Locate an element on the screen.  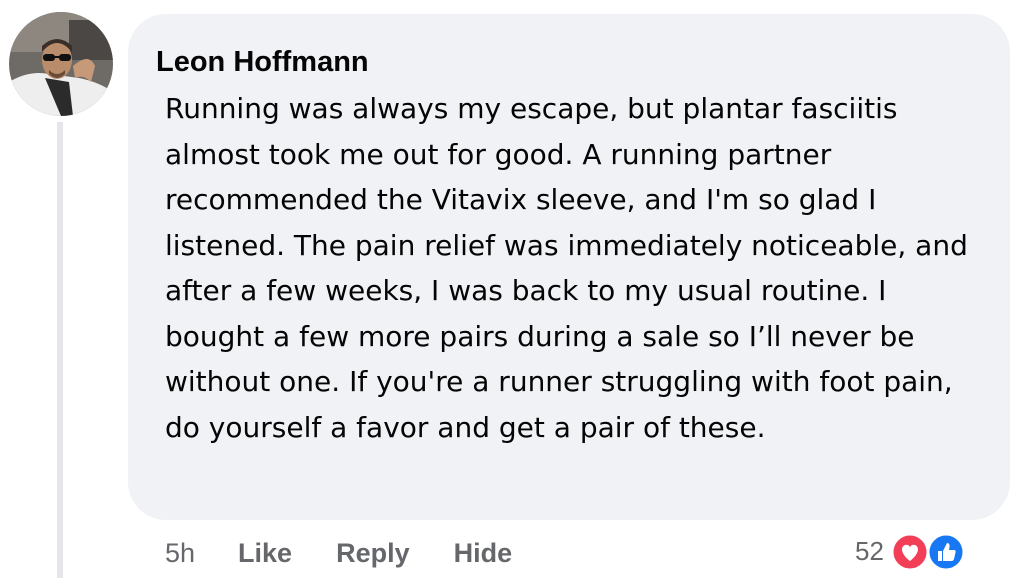
love-icon is located at coordinates (910, 552).